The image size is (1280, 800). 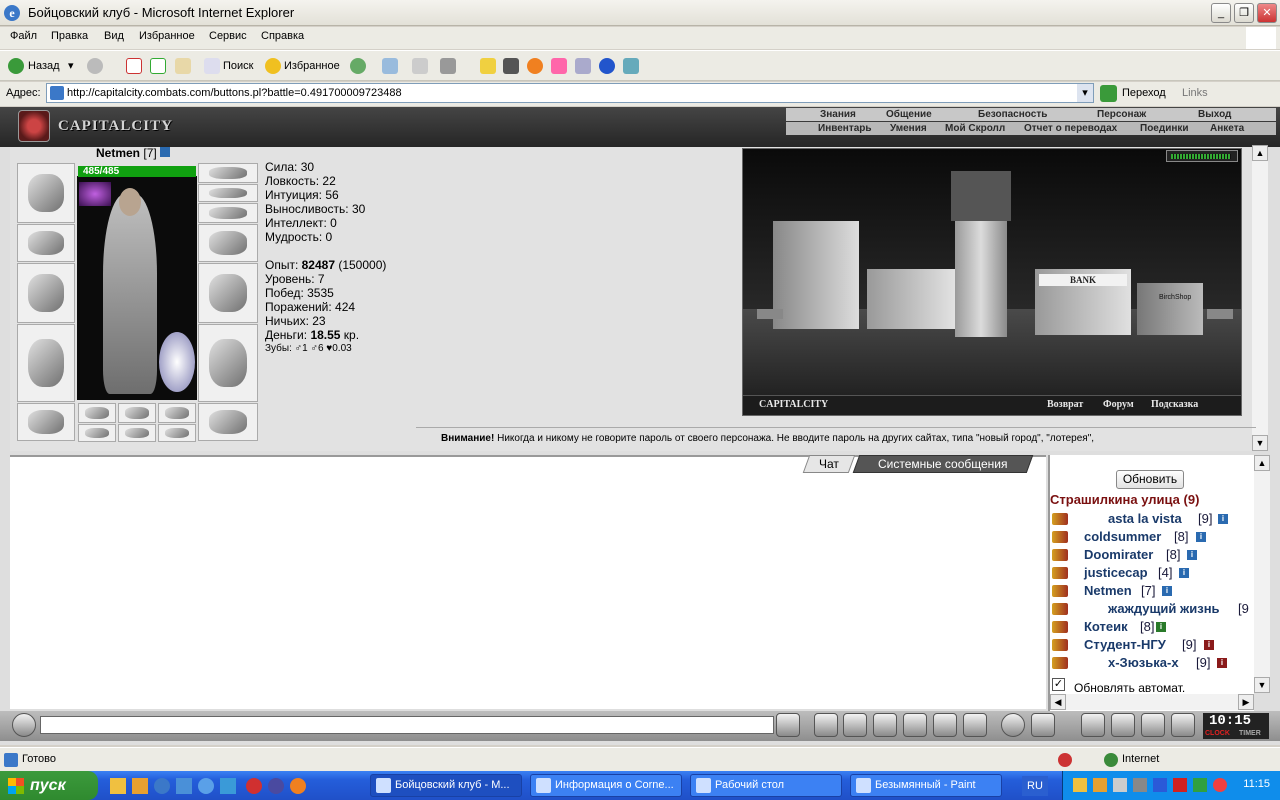 I want to click on weapon-slot, so click(x=46, y=293).